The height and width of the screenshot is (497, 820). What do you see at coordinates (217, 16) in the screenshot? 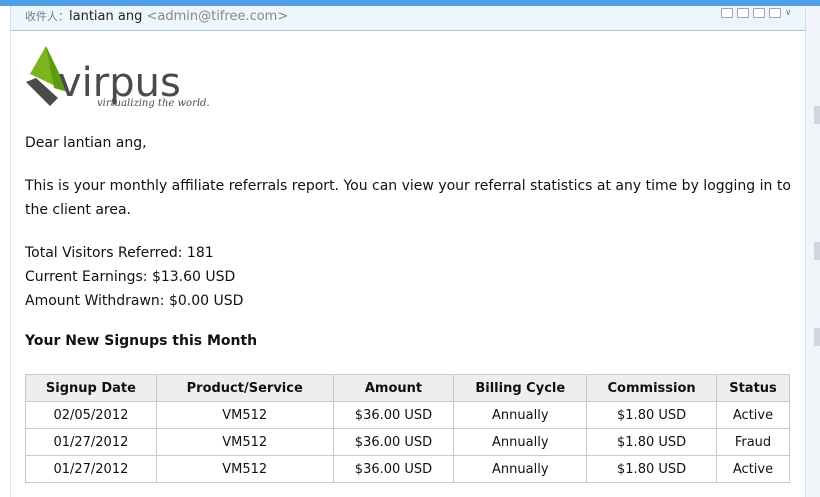
I see `recipient-email: <admin@tifree.com>` at bounding box center [217, 16].